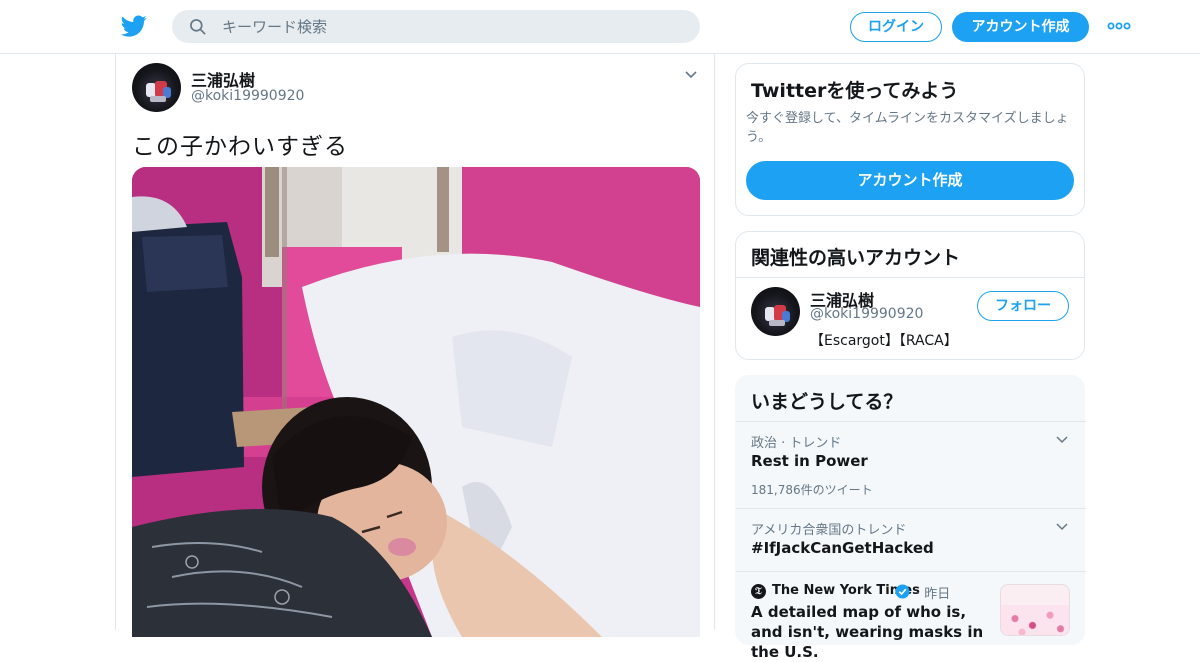  Describe the element at coordinates (896, 27) in the screenshot. I see `login-button: ログイン` at that location.